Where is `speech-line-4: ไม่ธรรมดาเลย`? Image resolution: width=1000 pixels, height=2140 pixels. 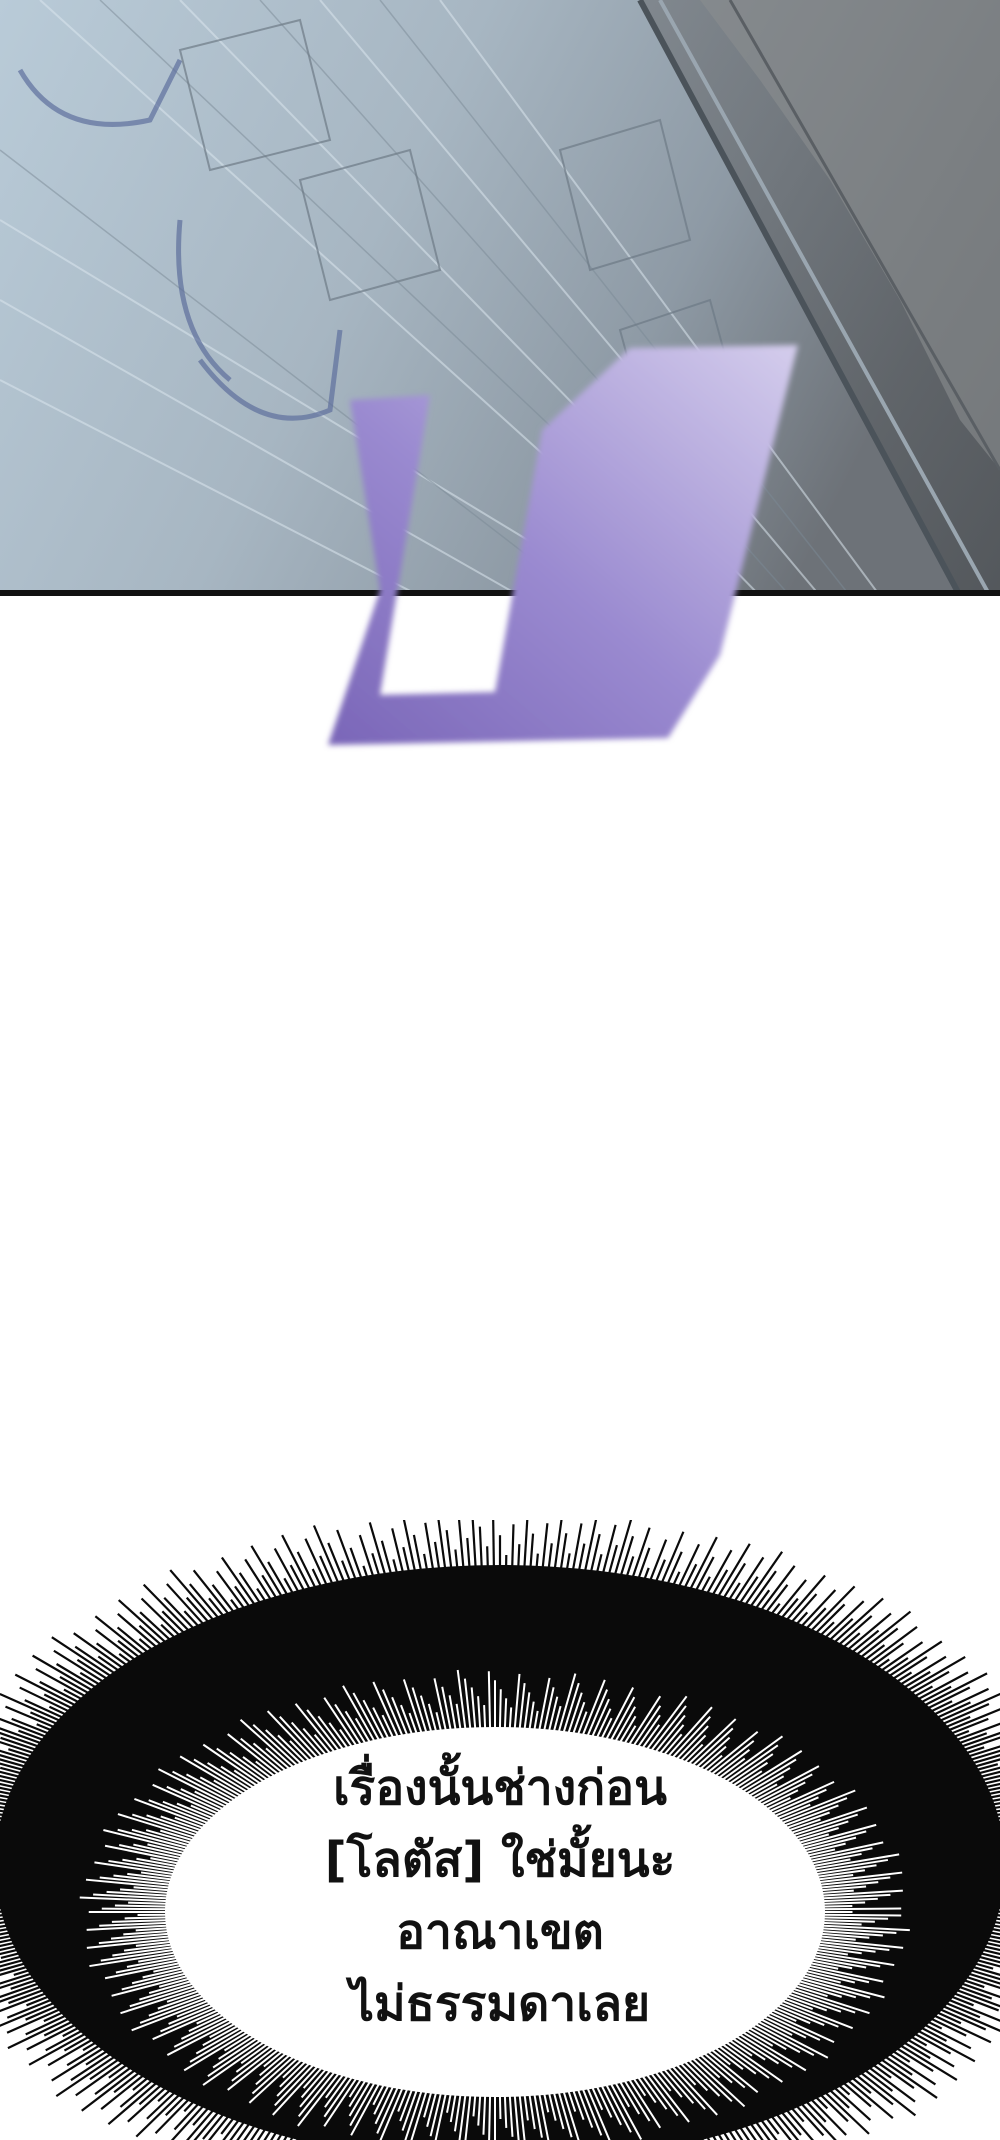 speech-line-4: ไม่ธรรมดาเลย is located at coordinates (500, 2004).